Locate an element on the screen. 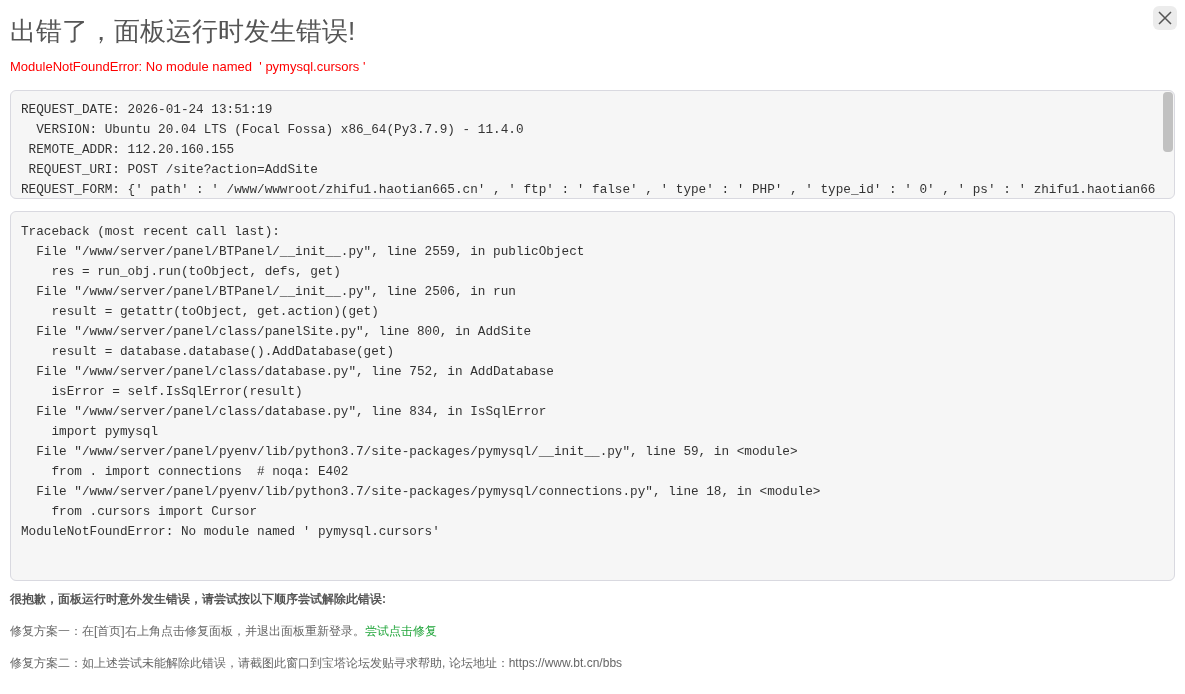 The height and width of the screenshot is (694, 1185). traceback-line: File "/www/server/panel/BTPanel/__init__.py", line 2559, in publicObject is located at coordinates (310, 252).